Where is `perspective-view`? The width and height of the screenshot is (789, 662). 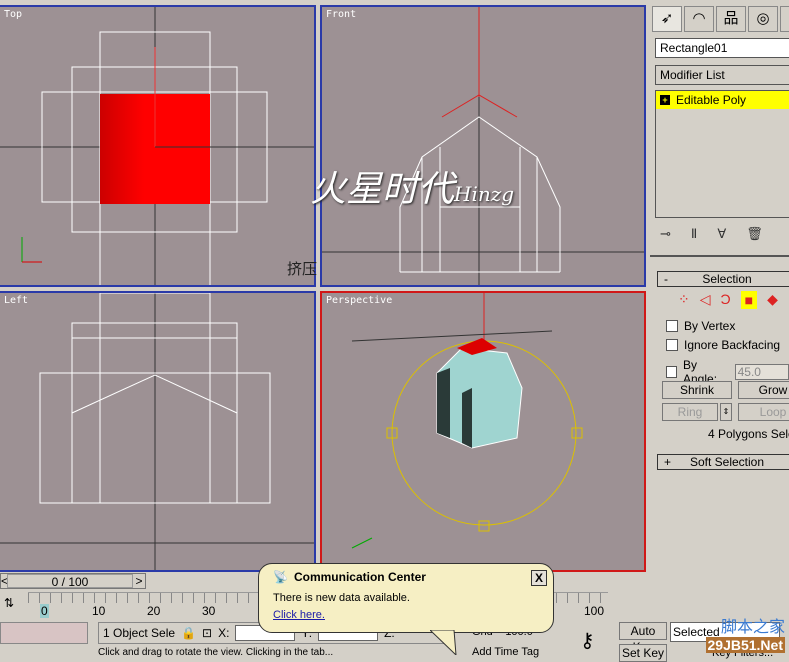
perspective-view is located at coordinates (467, 421).